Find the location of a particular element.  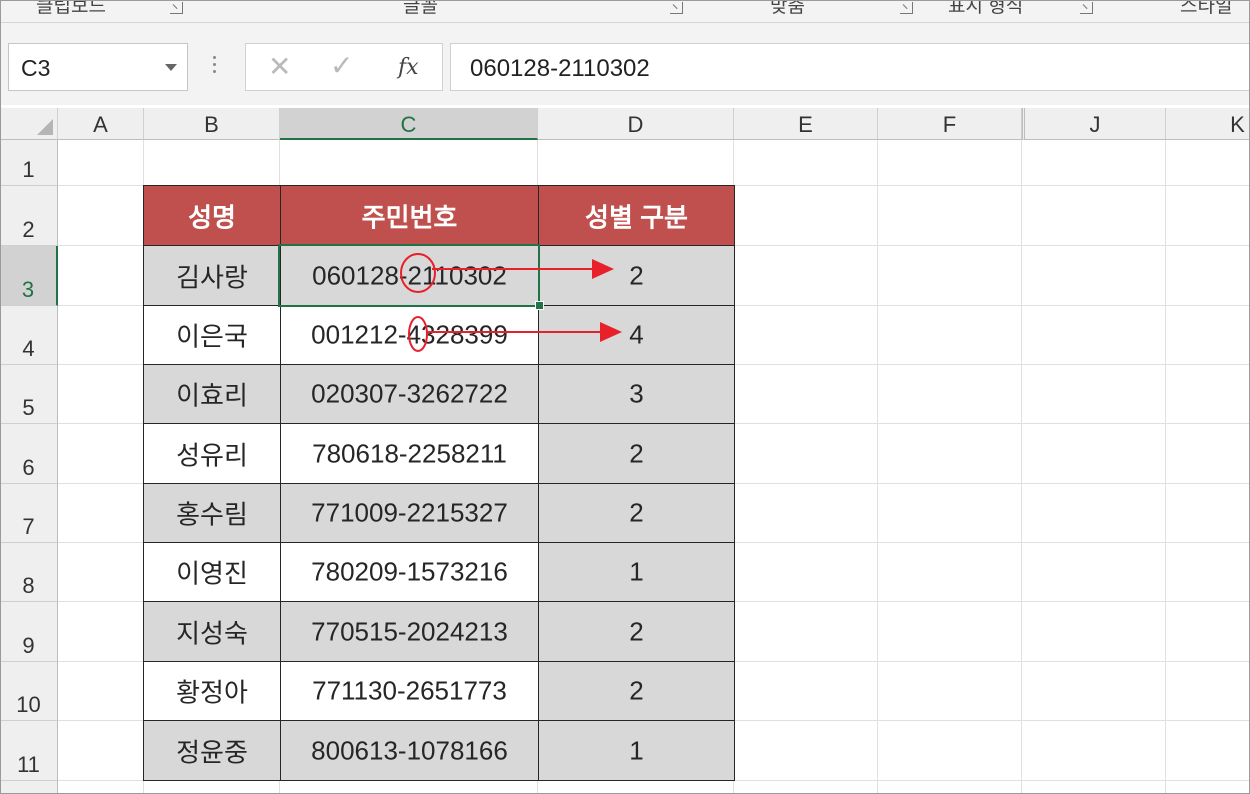

chevron-down-icon is located at coordinates (171, 67).